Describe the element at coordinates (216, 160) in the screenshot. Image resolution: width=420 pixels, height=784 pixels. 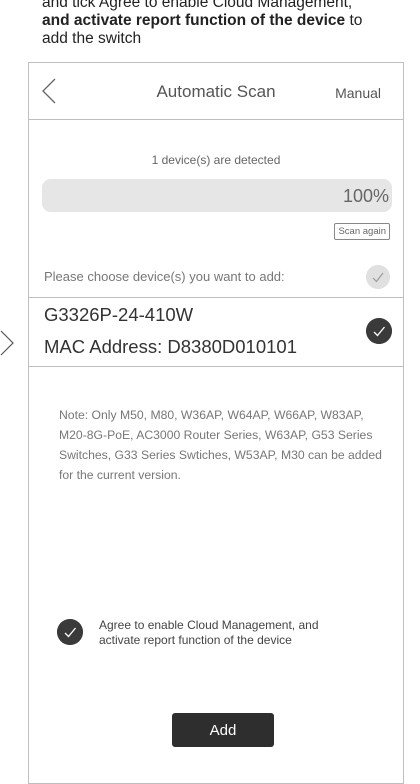
I see `detected-count: 1 device(s) are detected` at that location.